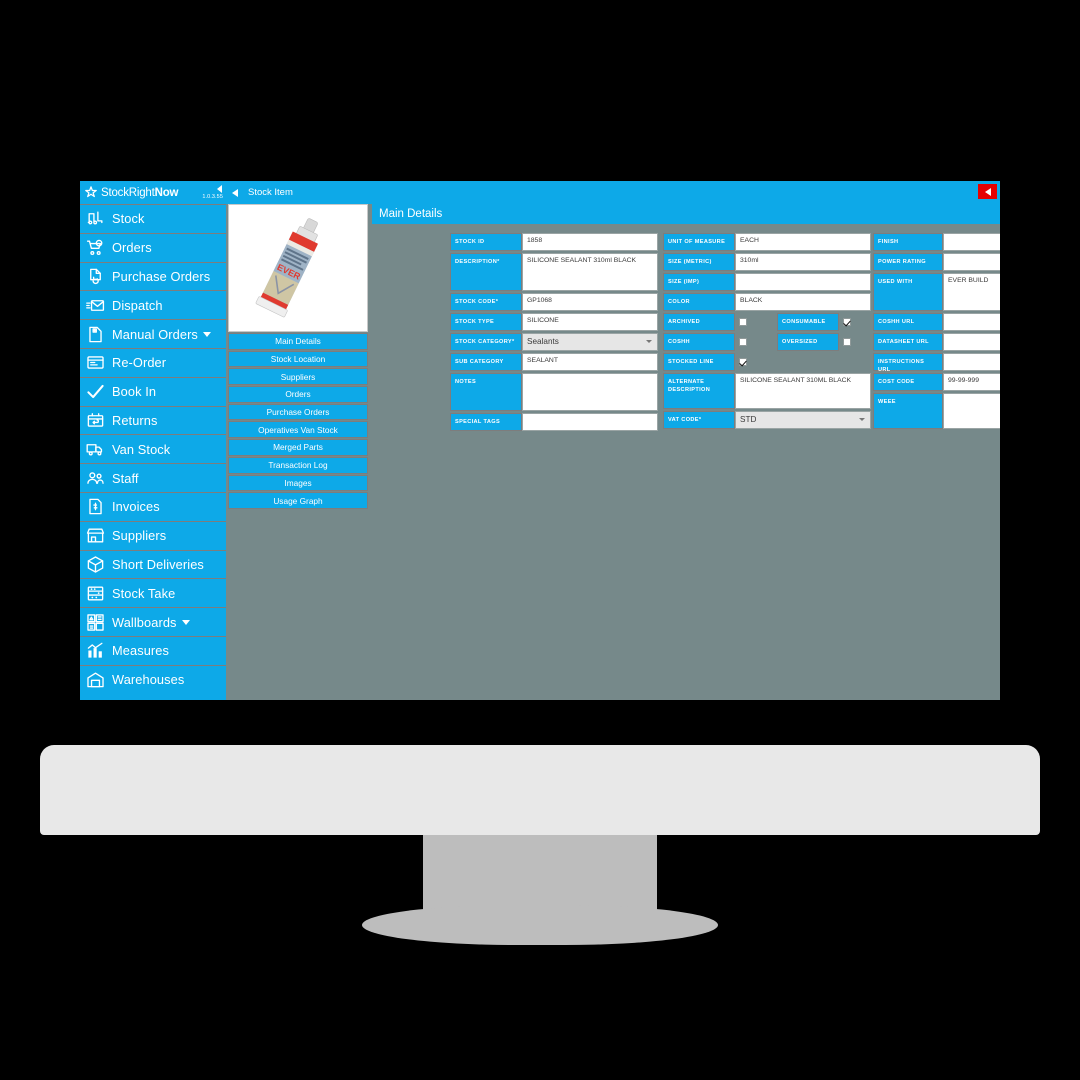 This screenshot has width=1080, height=1080. What do you see at coordinates (153, 477) in the screenshot?
I see `sidebar-item-staff: Staff` at bounding box center [153, 477].